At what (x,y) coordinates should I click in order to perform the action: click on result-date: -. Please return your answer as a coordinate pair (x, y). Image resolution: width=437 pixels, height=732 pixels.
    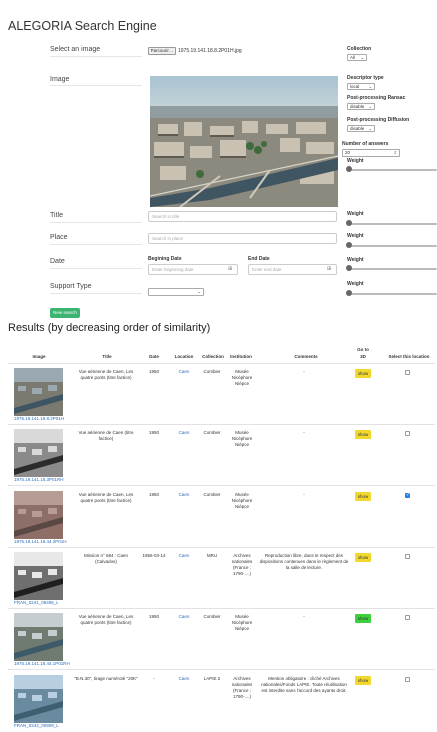
    Looking at the image, I should click on (154, 678).